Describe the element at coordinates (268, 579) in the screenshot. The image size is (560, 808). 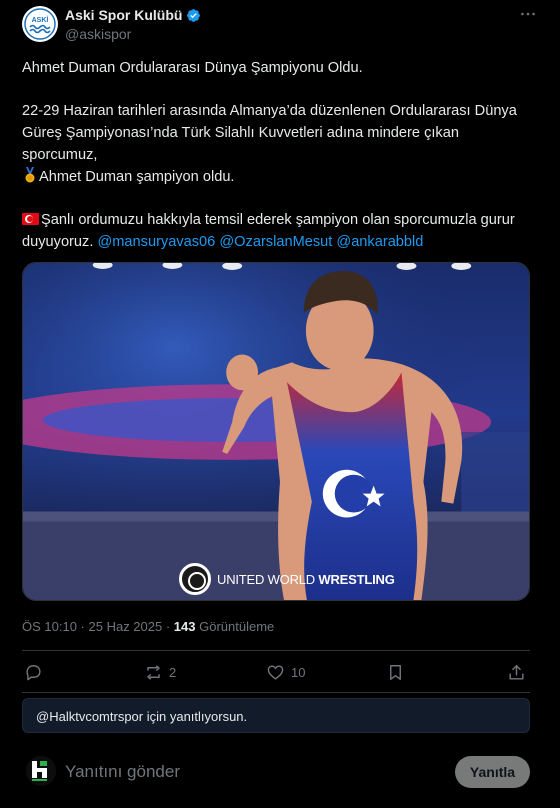
I see `uww-text-plain: UNITED WORLD` at that location.